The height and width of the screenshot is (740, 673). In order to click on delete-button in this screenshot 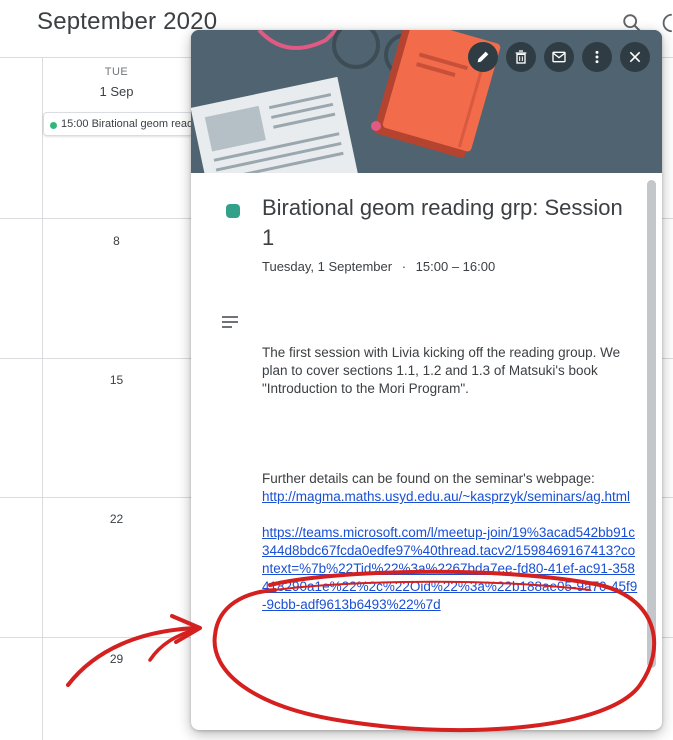, I will do `click(521, 57)`.